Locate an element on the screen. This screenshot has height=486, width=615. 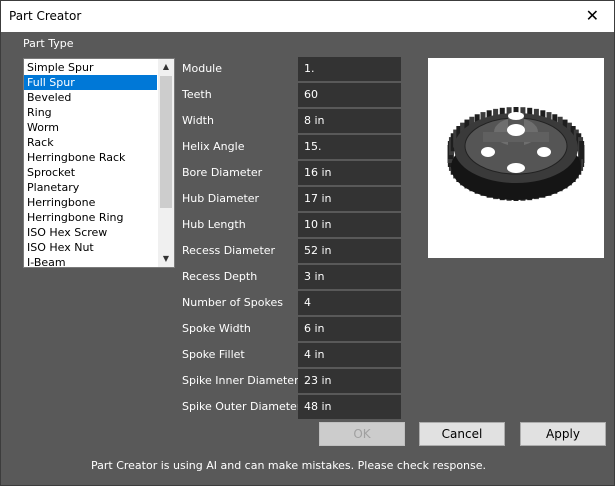
ok-button: OK is located at coordinates (362, 434).